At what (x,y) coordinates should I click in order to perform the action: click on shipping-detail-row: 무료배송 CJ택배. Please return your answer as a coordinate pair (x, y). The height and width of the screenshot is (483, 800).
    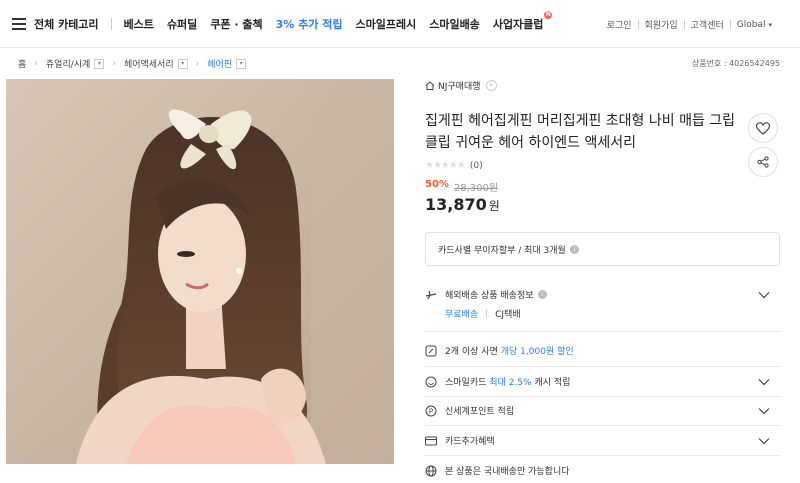
    Looking at the image, I should click on (612, 313).